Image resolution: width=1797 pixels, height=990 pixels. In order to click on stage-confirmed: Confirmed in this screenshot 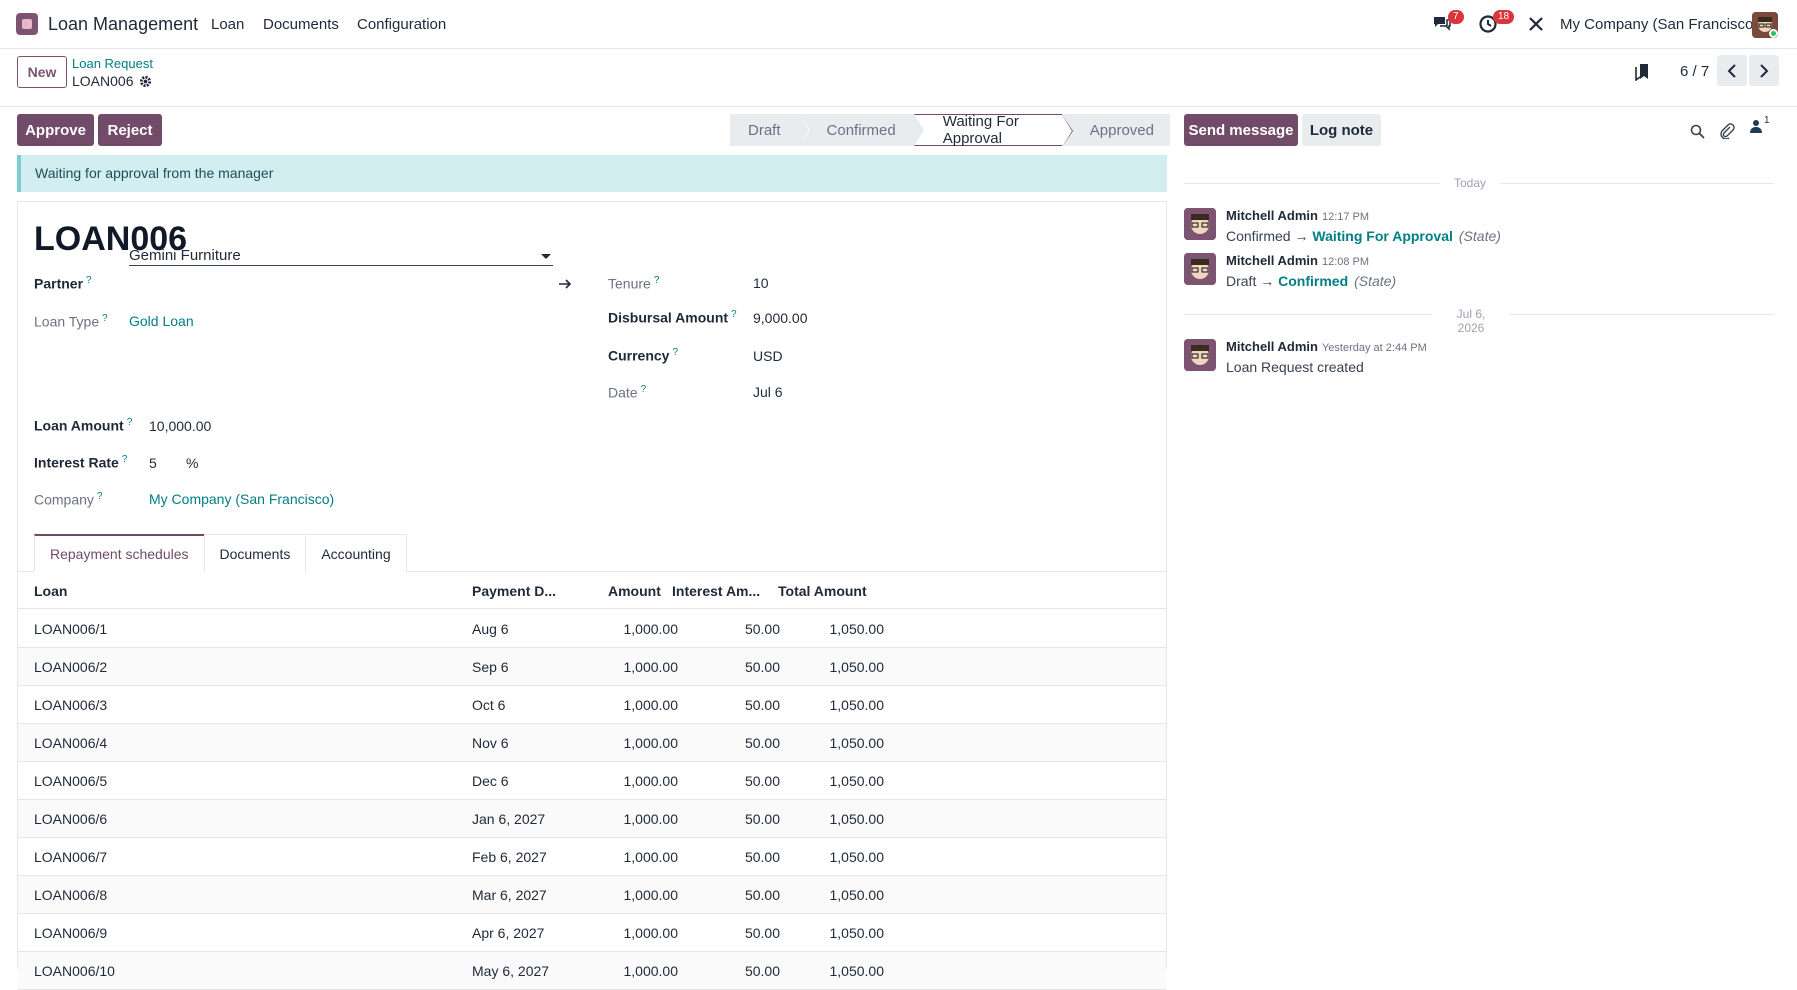, I will do `click(861, 130)`.